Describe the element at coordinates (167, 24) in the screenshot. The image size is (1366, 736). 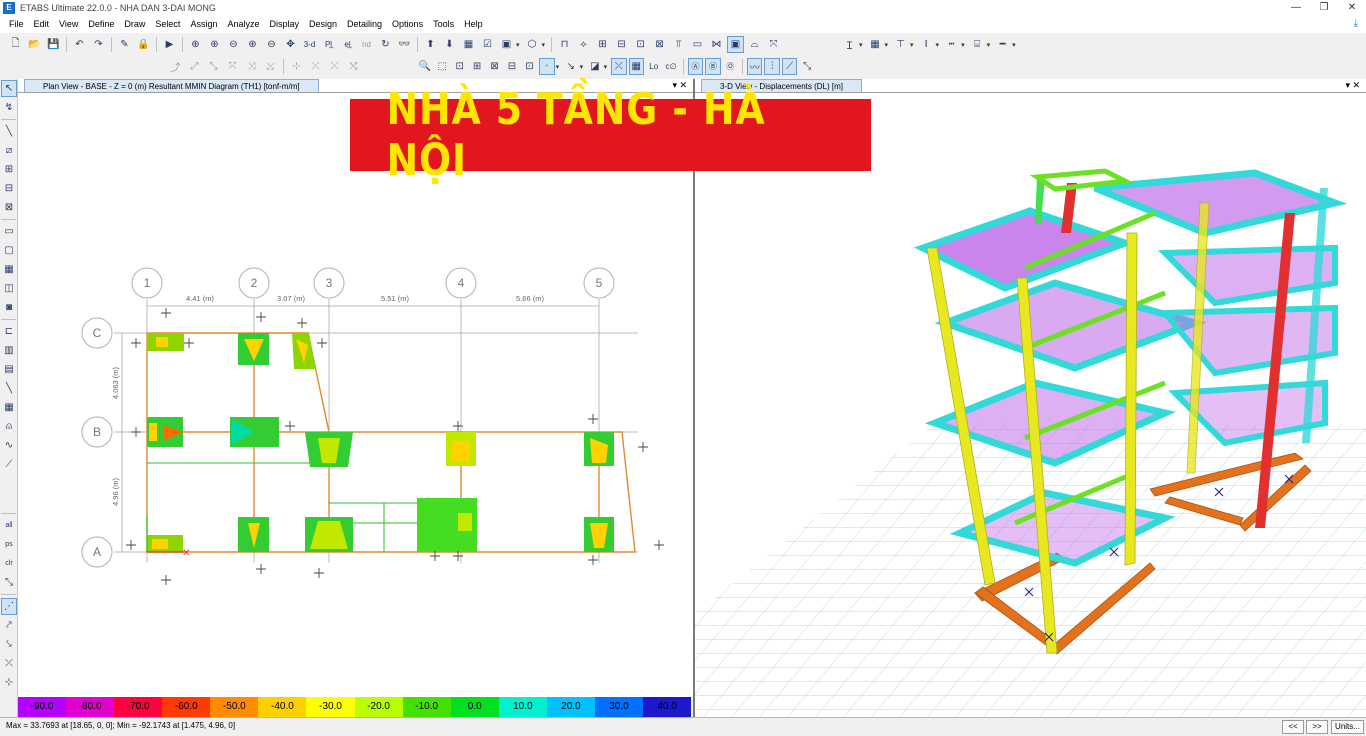
I see `menu-select: Select` at that location.